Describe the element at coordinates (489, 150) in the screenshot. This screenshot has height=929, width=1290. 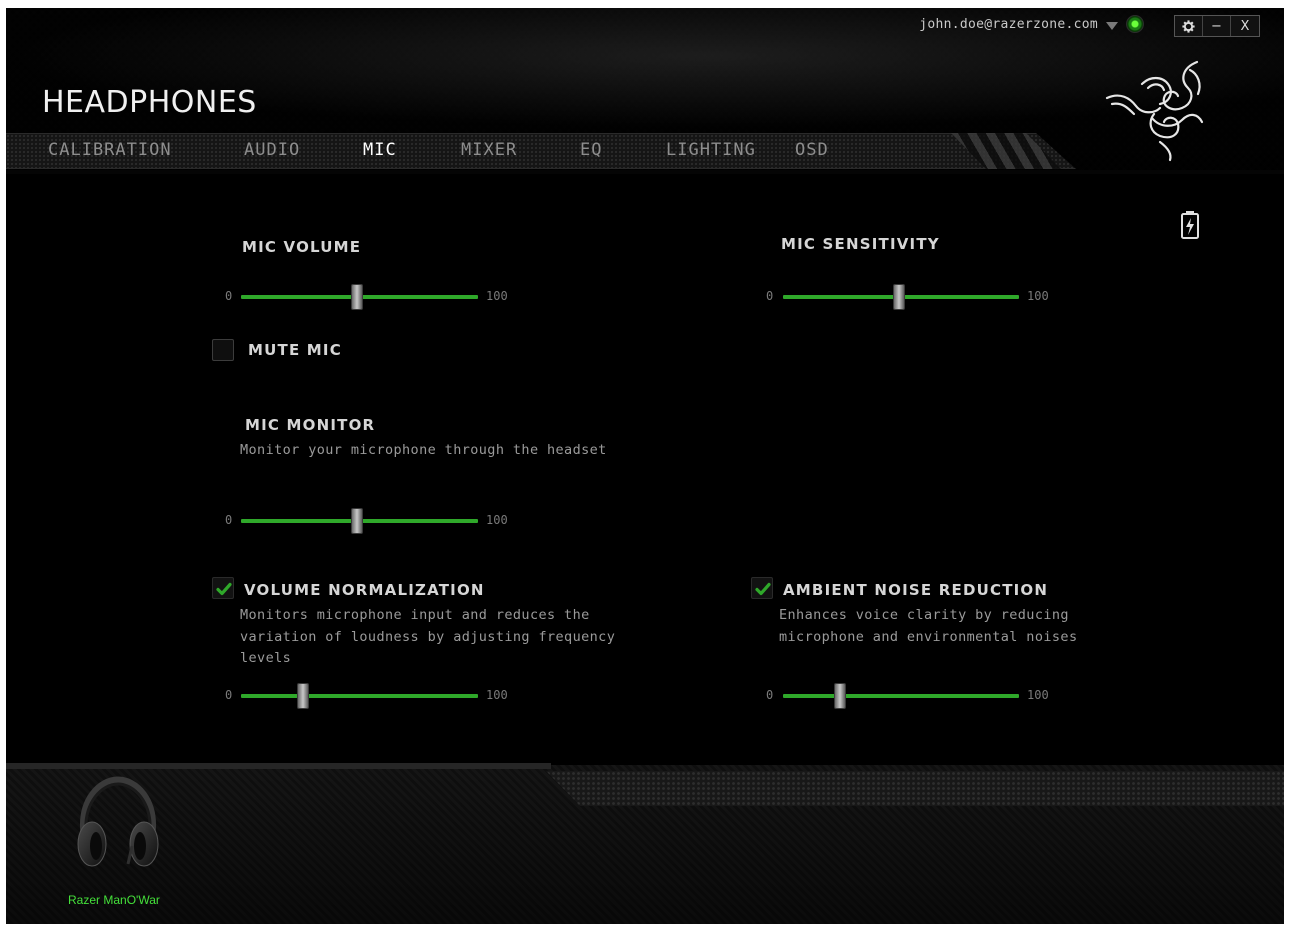
I see `tab-mixer: MIXER` at that location.